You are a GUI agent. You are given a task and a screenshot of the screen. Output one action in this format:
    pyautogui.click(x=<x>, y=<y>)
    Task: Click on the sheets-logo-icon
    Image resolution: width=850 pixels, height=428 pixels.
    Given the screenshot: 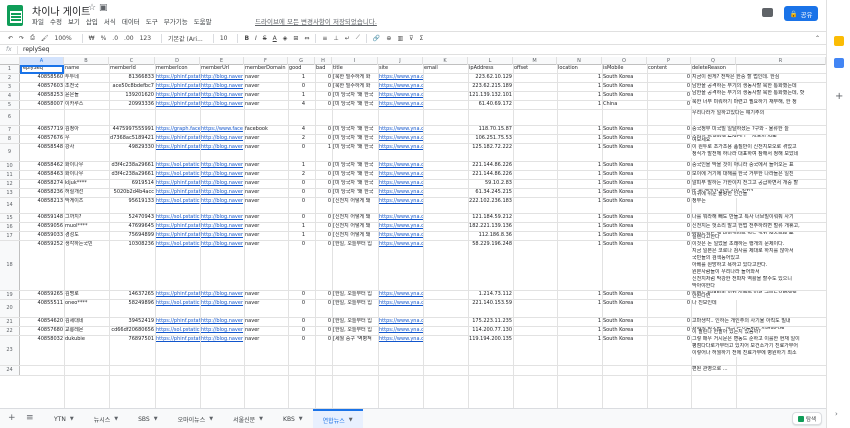 What is the action you would take?
    pyautogui.click(x=15, y=15)
    